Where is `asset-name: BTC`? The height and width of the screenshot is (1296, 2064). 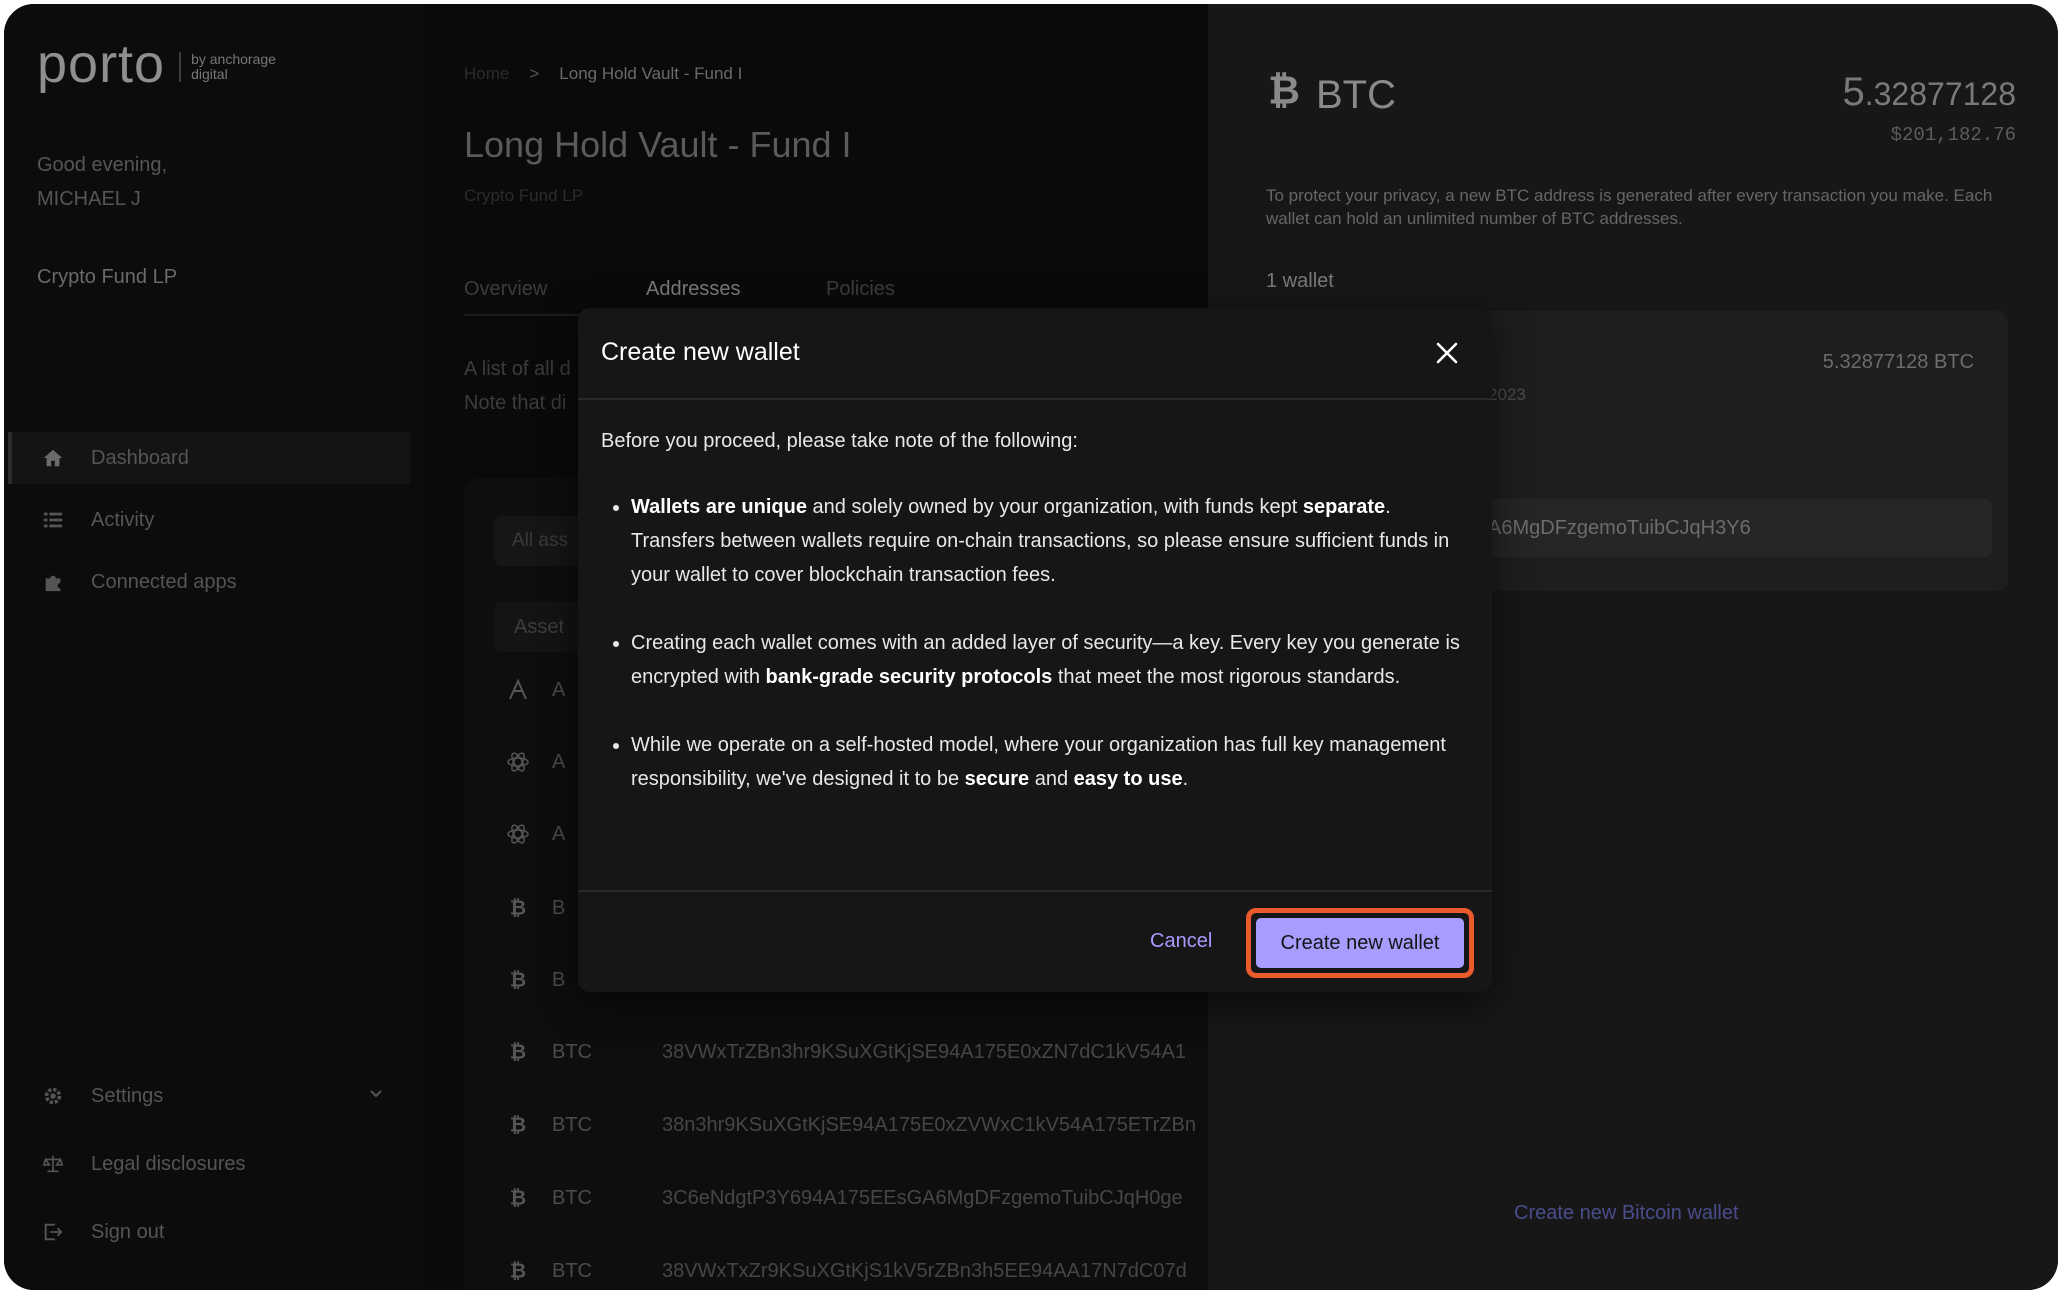
asset-name: BTC is located at coordinates (1356, 94).